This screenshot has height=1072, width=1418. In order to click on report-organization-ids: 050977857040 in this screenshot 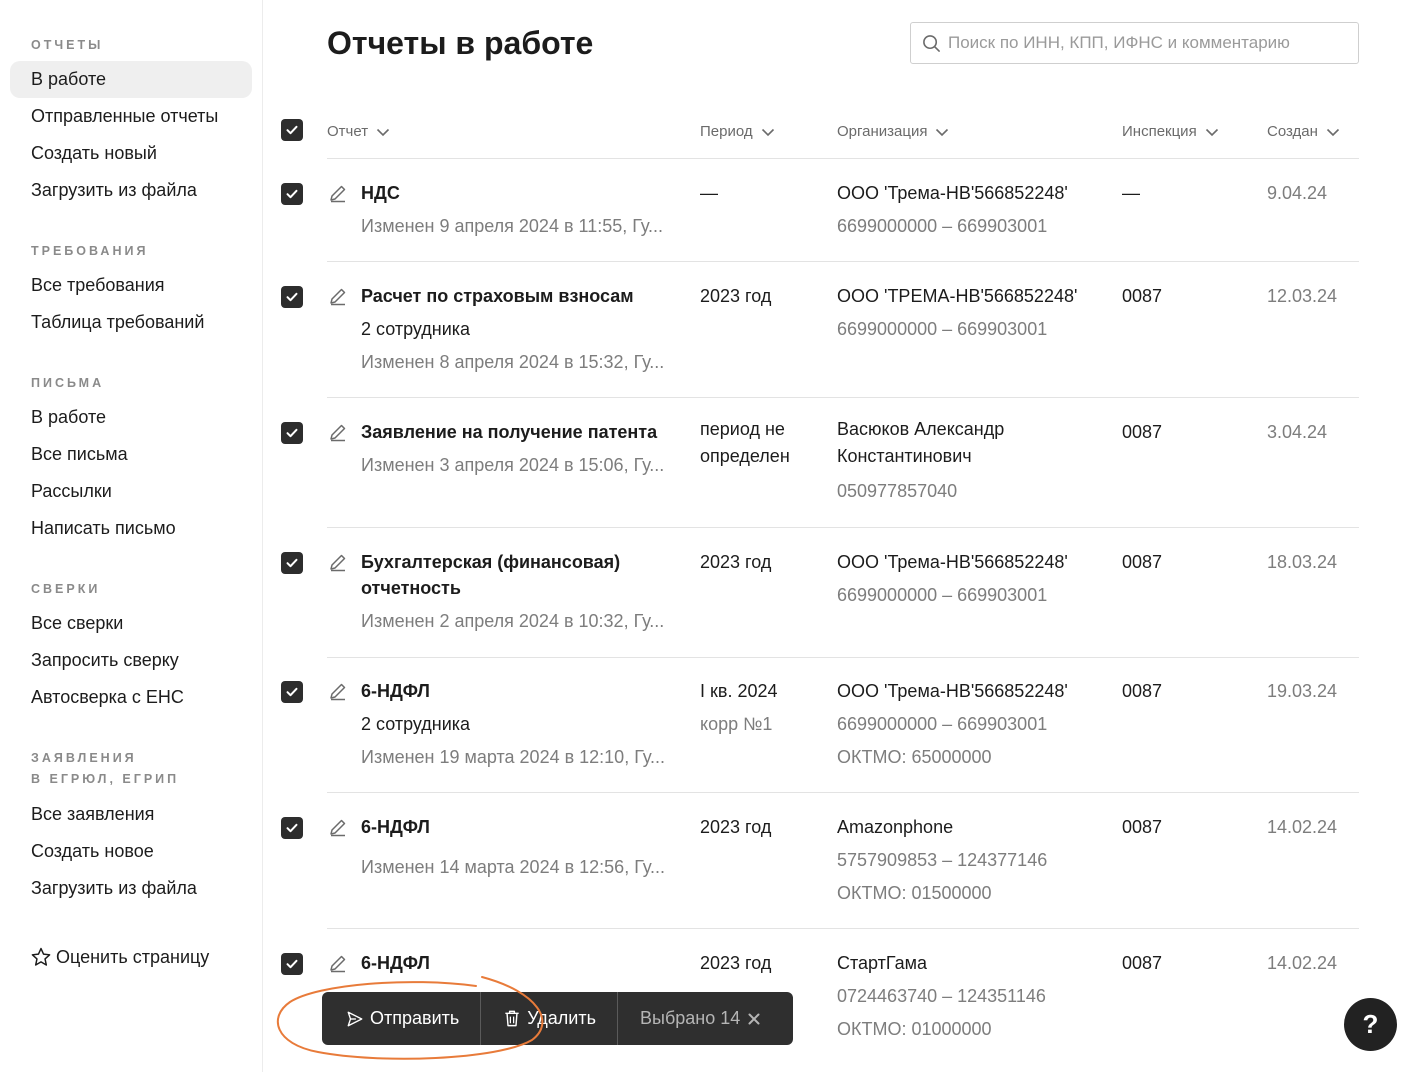, I will do `click(897, 491)`.